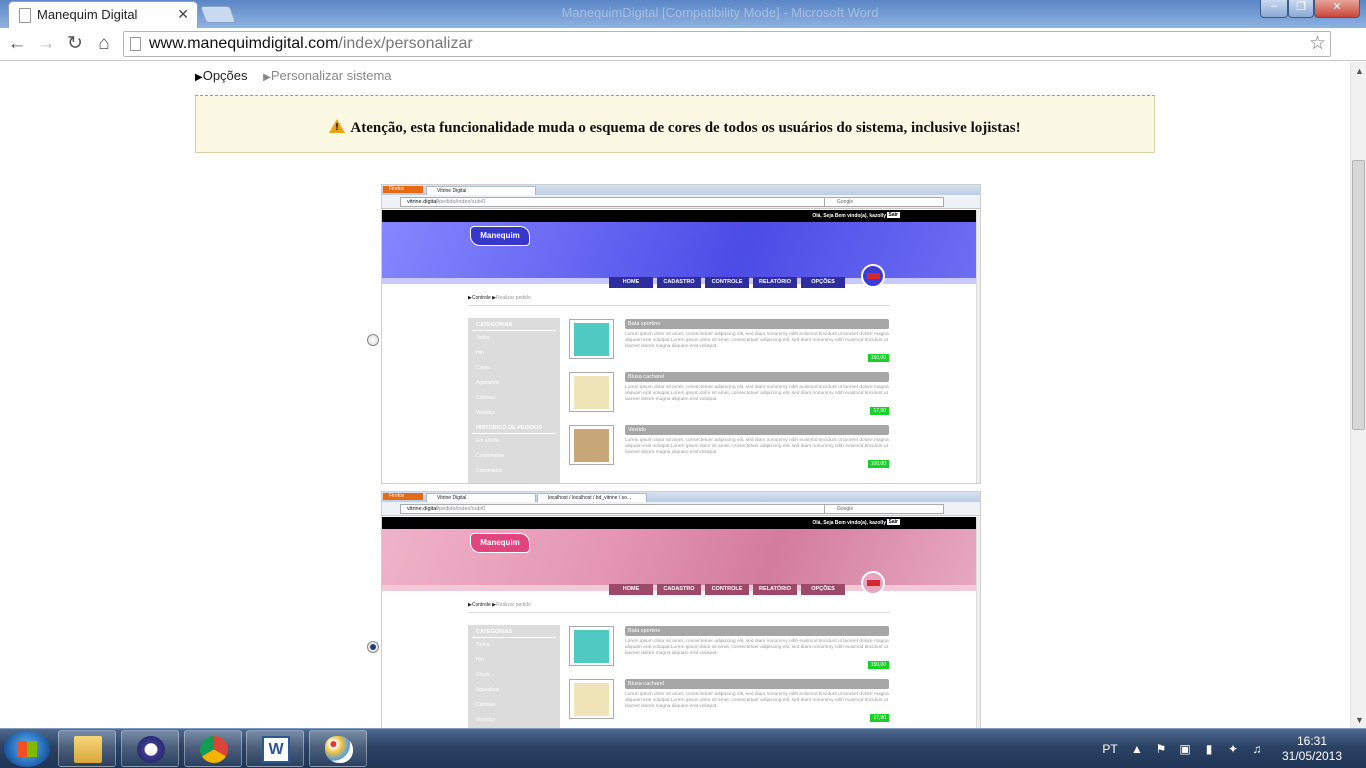 The image size is (1366, 768). What do you see at coordinates (1301, 9) in the screenshot?
I see `maximize-button: ❐` at bounding box center [1301, 9].